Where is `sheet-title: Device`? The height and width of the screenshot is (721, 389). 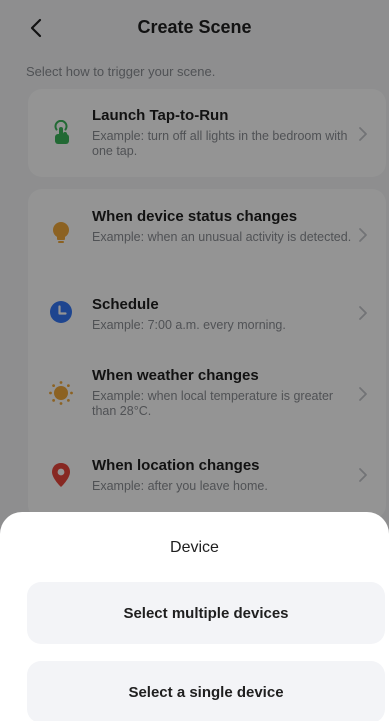
sheet-title: Device is located at coordinates (194, 547).